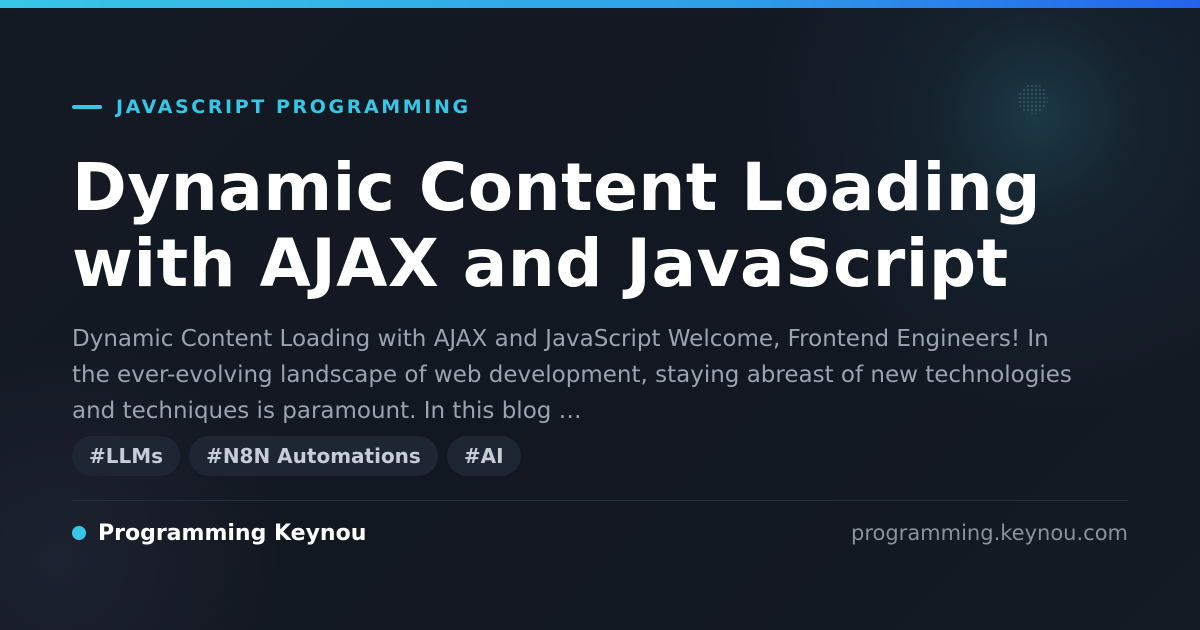 Image resolution: width=1200 pixels, height=630 pixels. Describe the element at coordinates (232, 533) in the screenshot. I see `brand-name: Programming Keynou` at that location.